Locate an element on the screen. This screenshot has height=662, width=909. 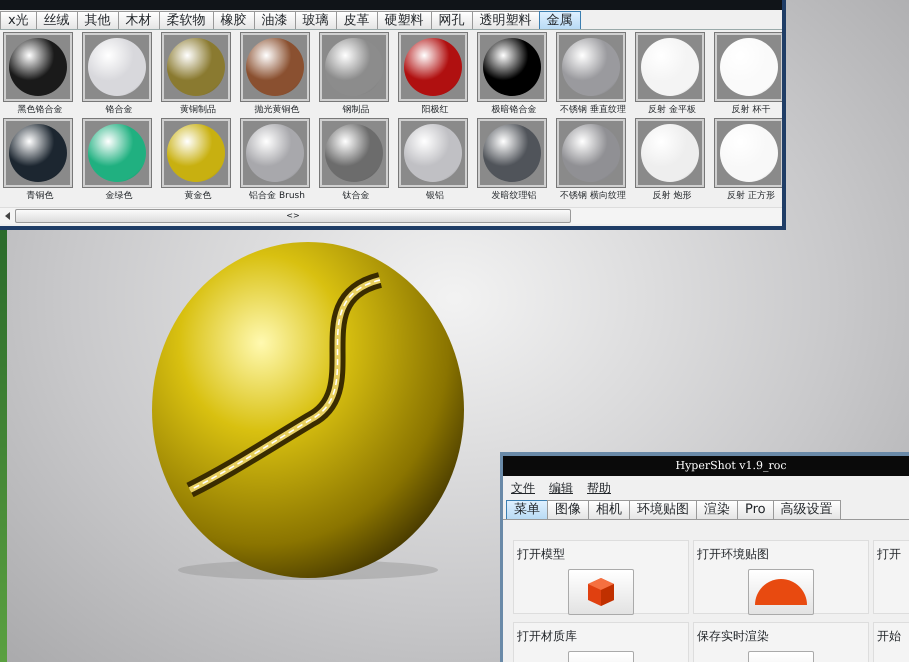
group-title: 保存实时渲染 is located at coordinates (733, 636).